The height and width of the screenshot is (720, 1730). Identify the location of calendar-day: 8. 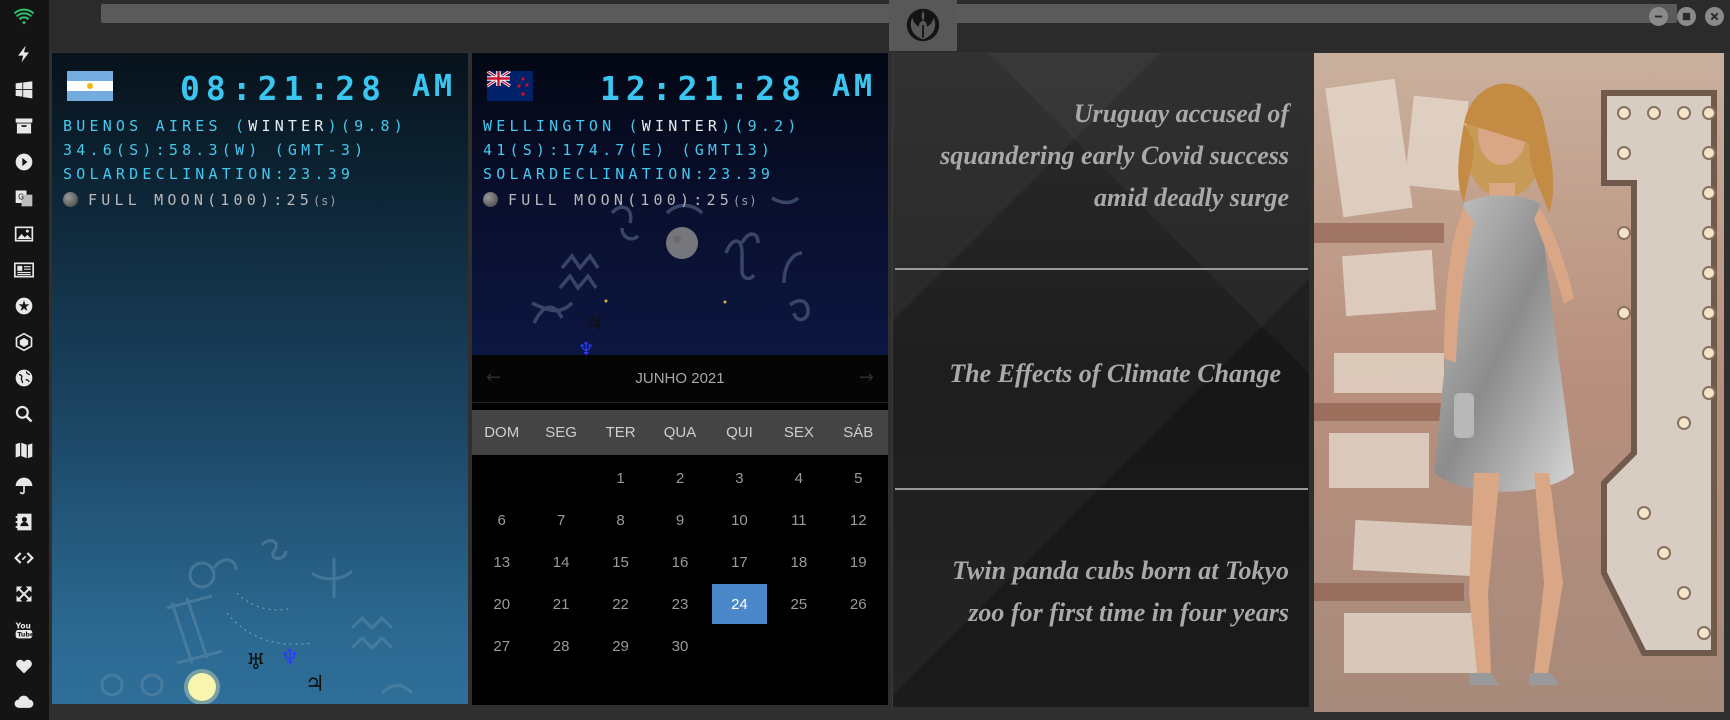
(620, 520).